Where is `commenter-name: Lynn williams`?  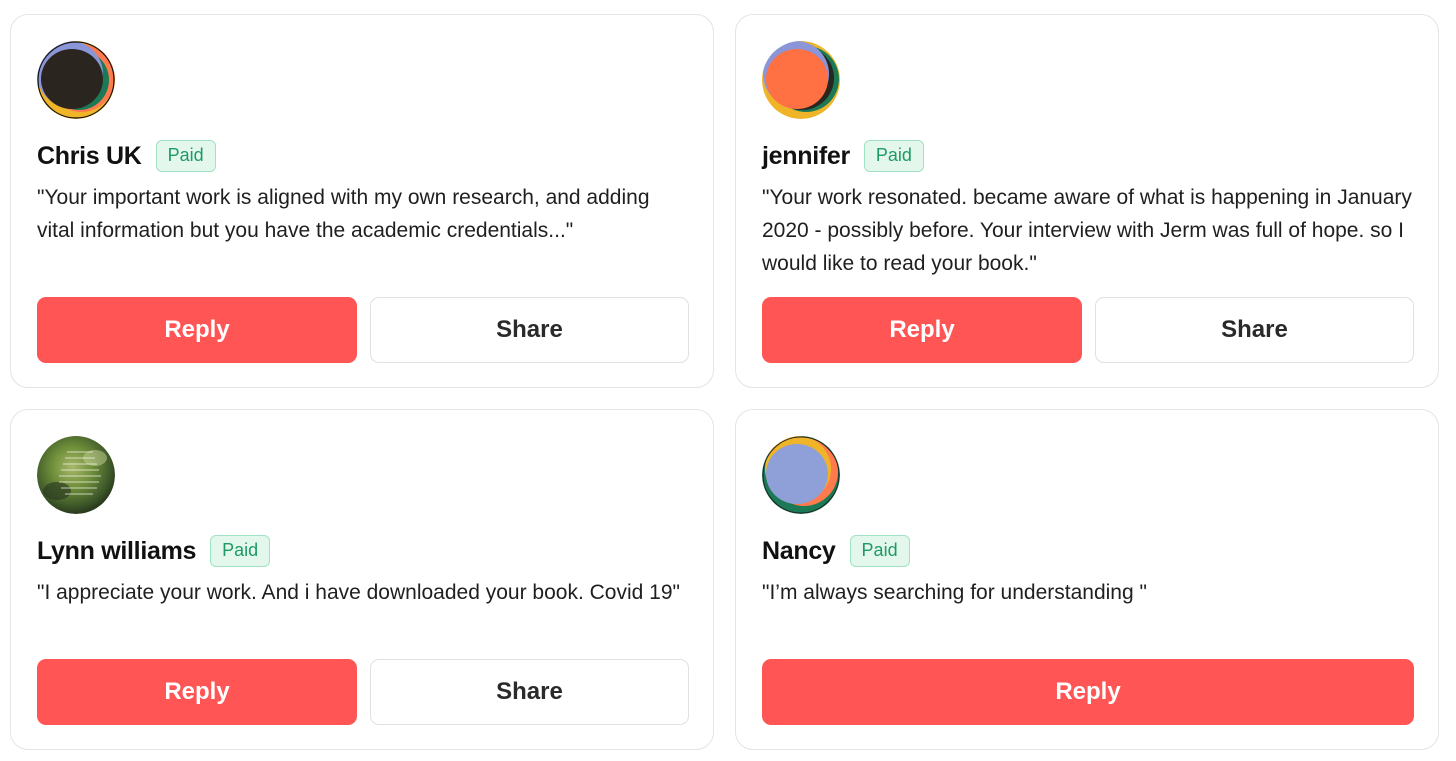
commenter-name: Lynn williams is located at coordinates (117, 550).